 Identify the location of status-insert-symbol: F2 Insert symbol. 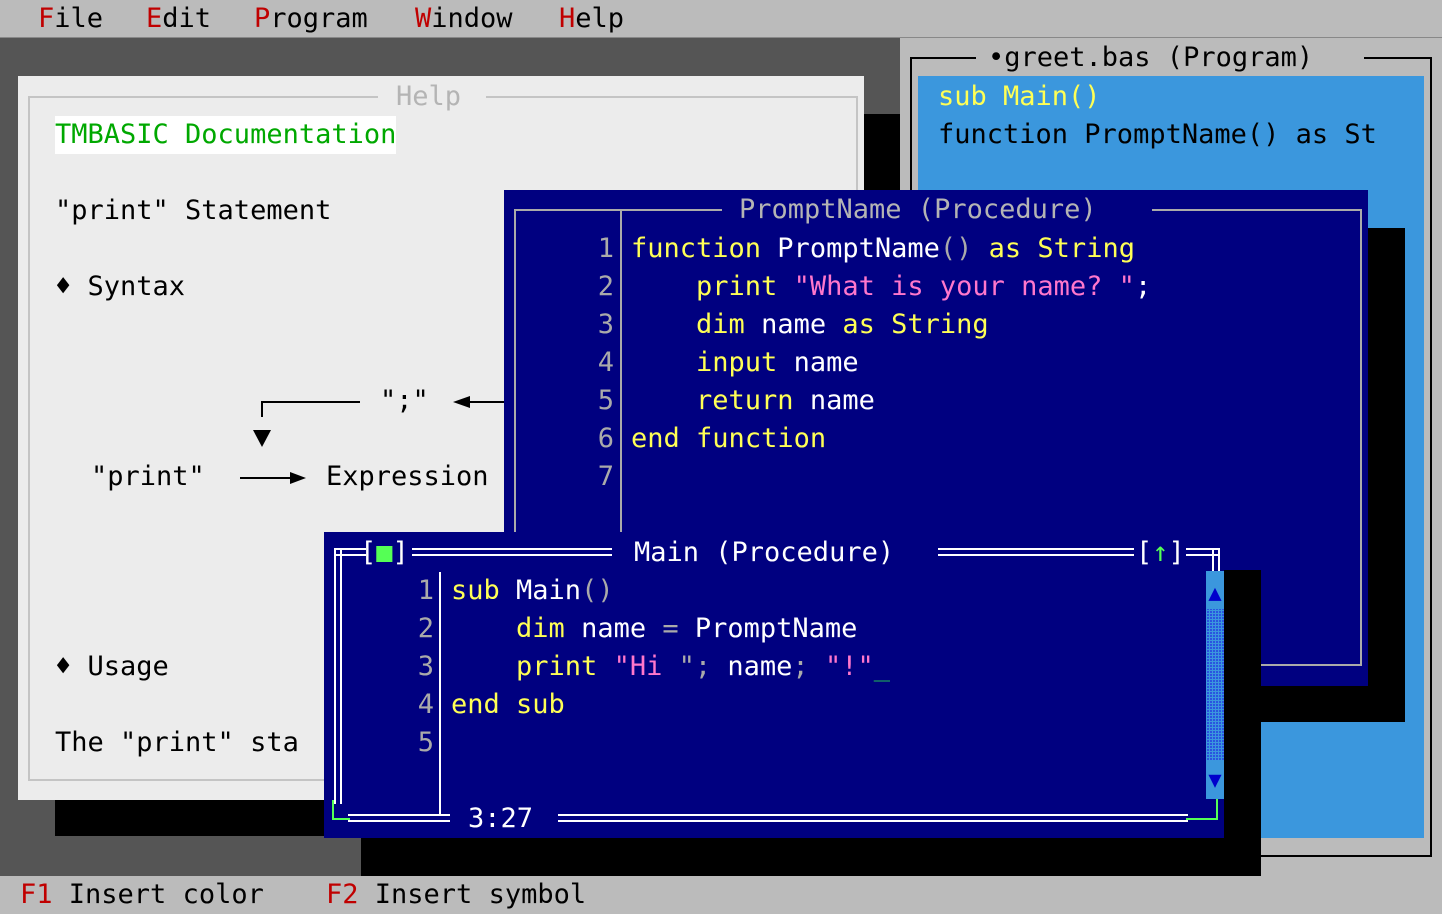
(456, 895).